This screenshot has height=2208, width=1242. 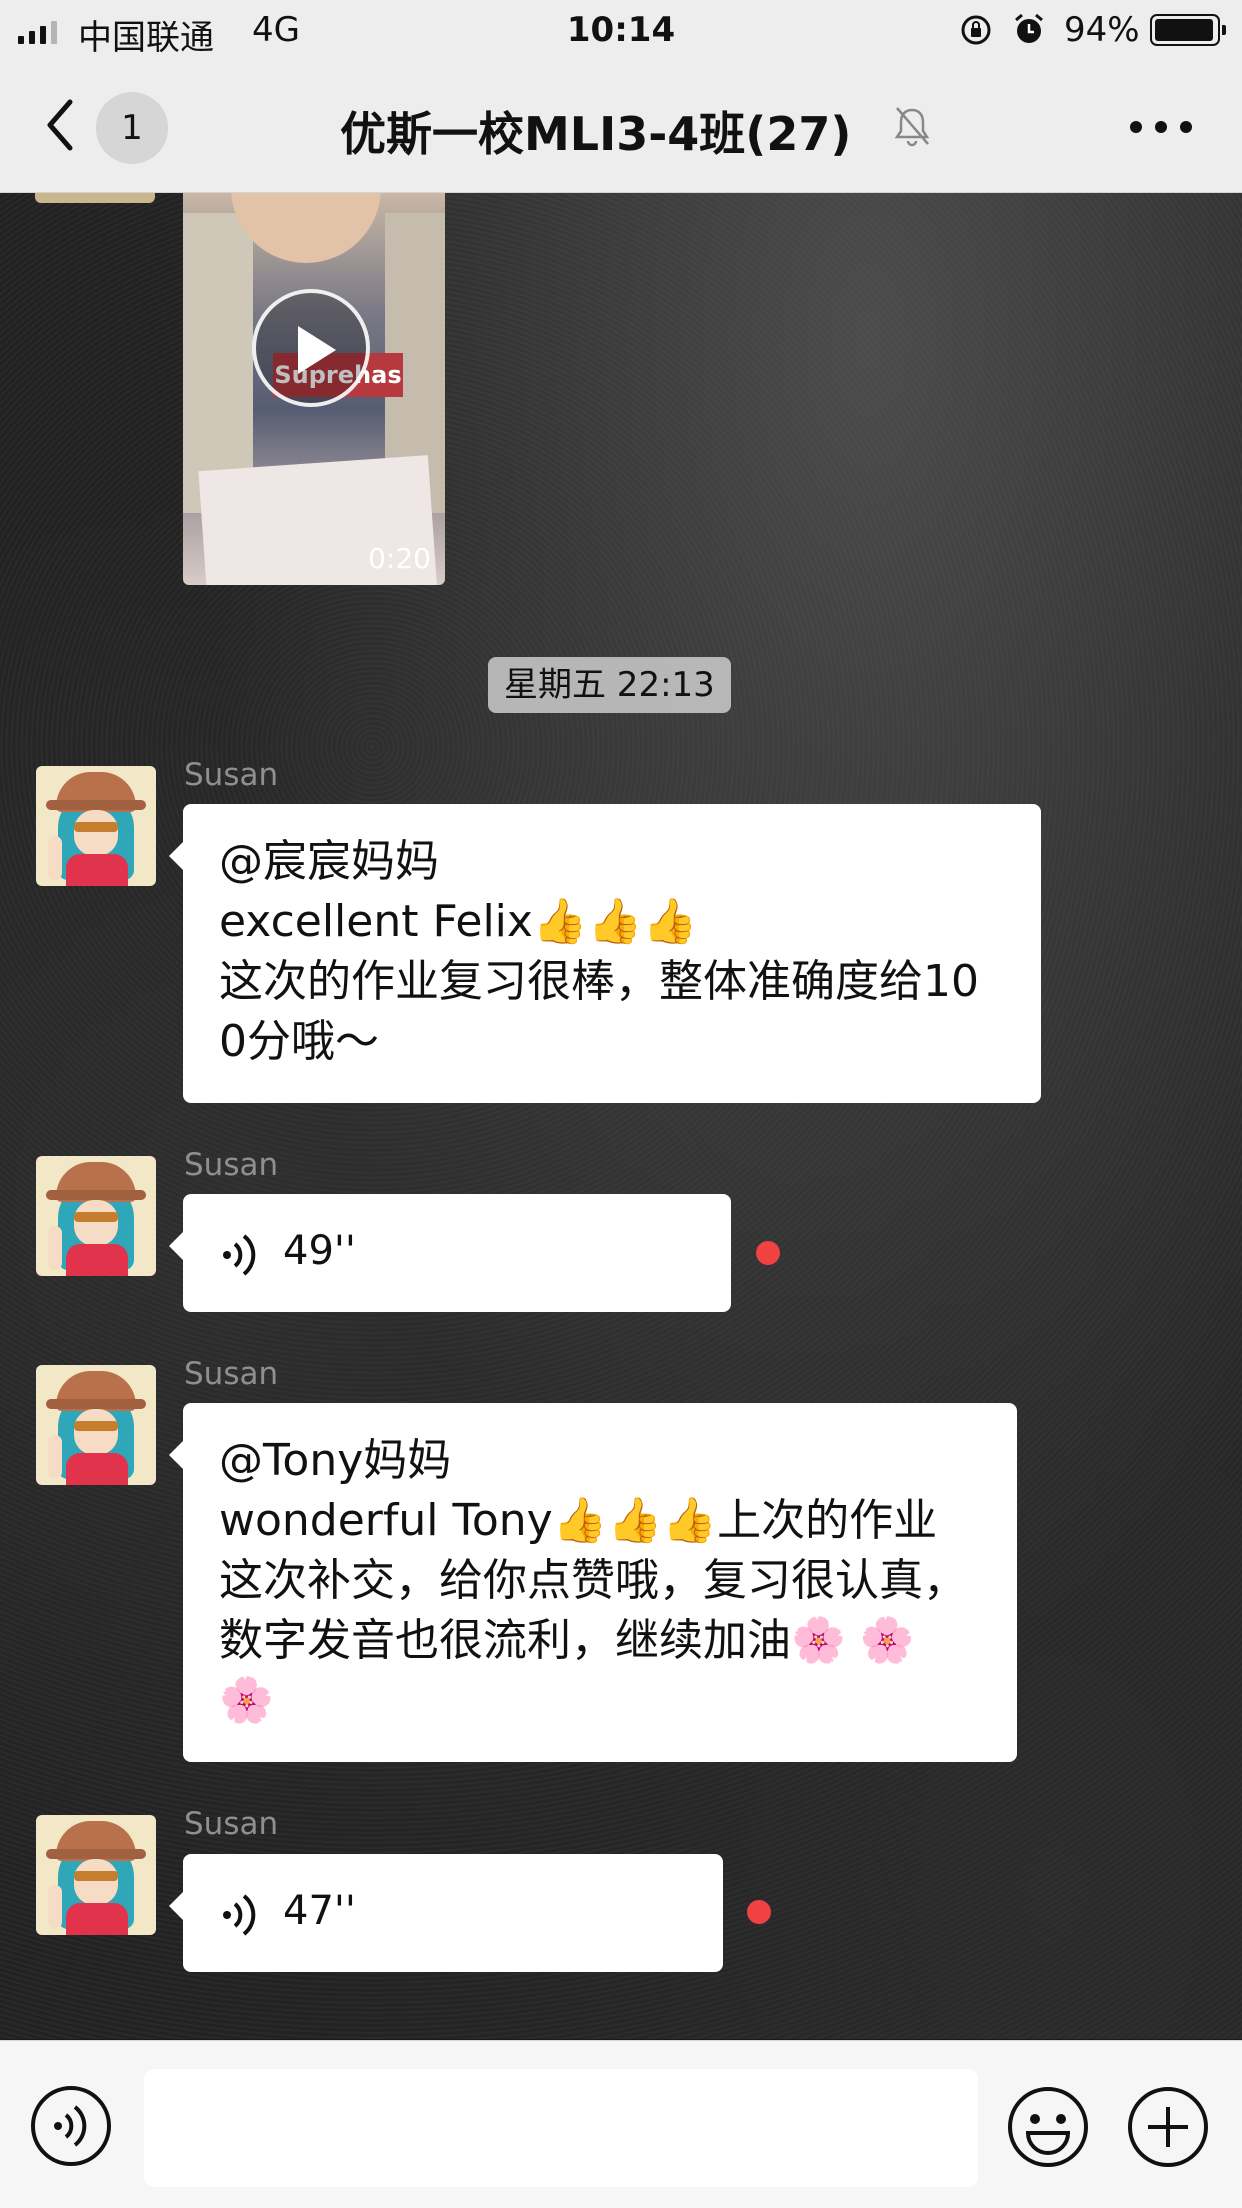 What do you see at coordinates (1168, 2127) in the screenshot?
I see `plus-icon` at bounding box center [1168, 2127].